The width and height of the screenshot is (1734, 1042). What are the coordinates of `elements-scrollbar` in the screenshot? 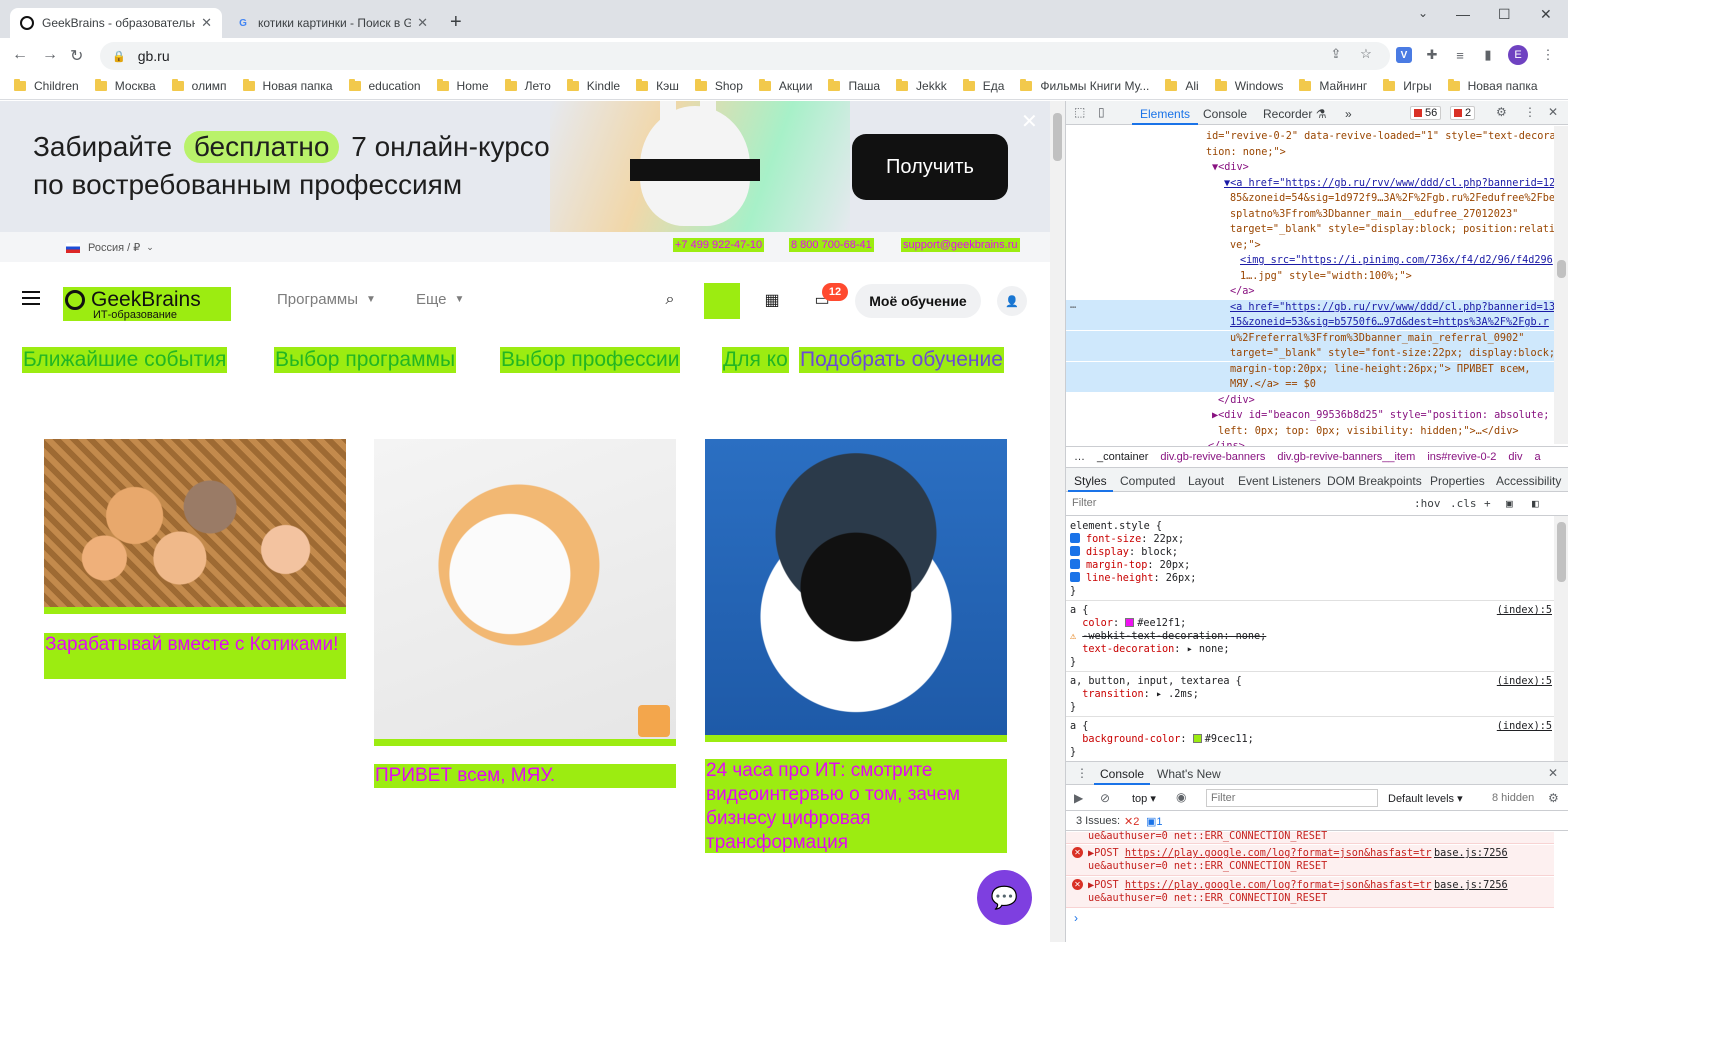 It's located at (1561, 285).